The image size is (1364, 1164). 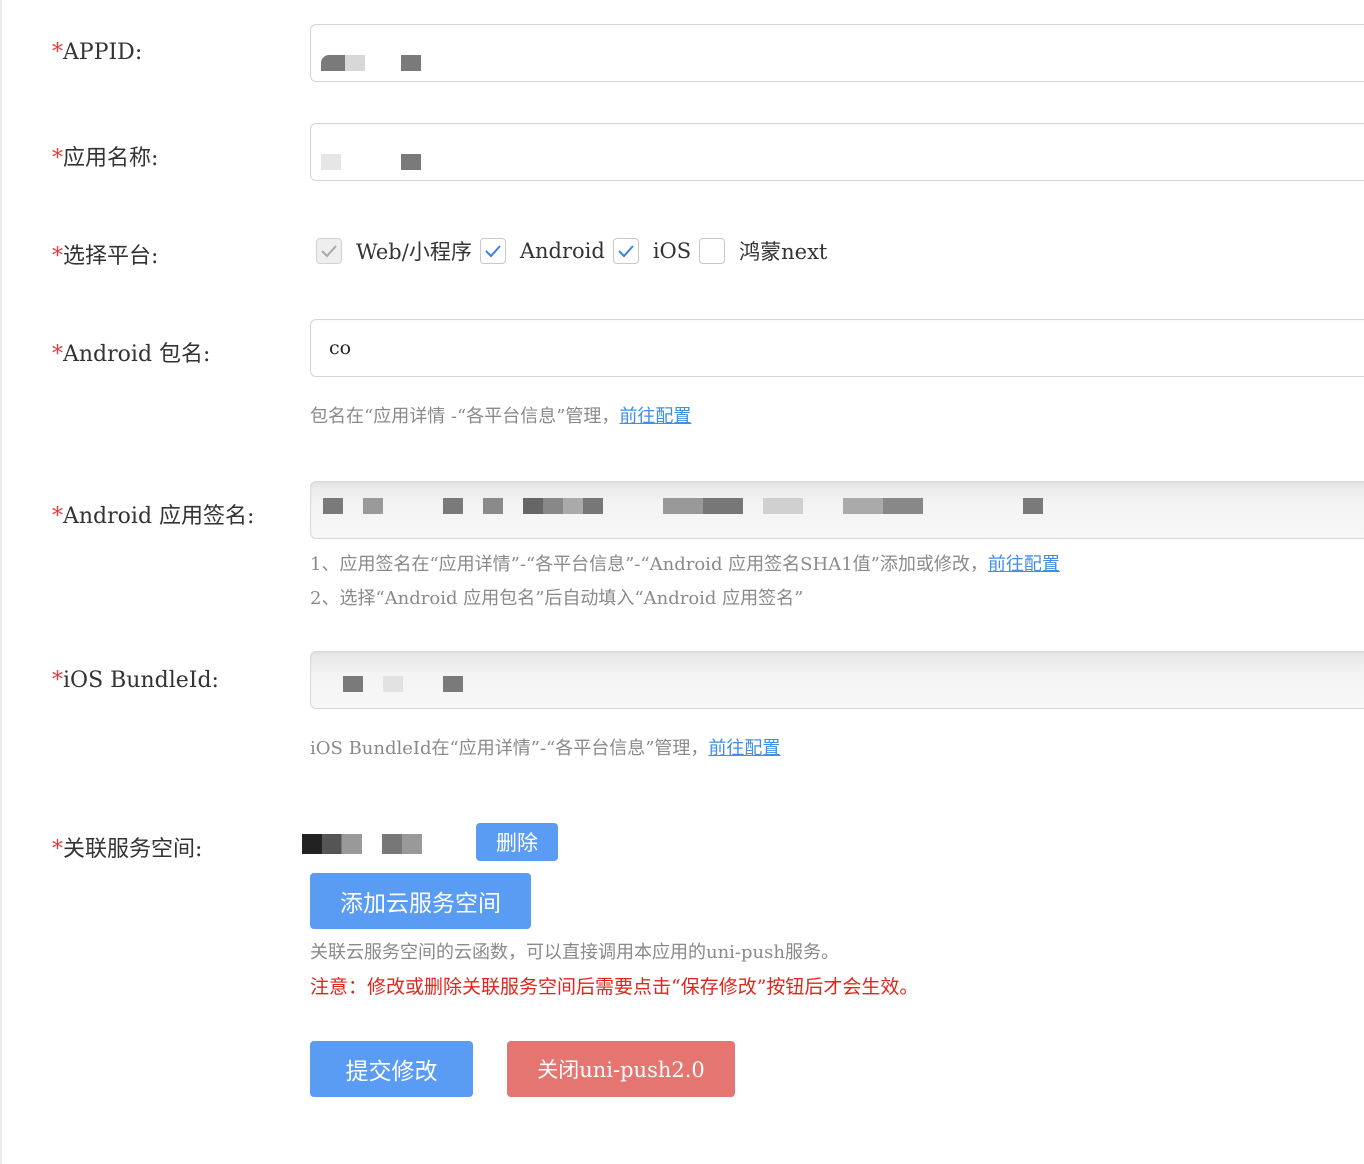 What do you see at coordinates (105, 158) in the screenshot?
I see `app-name-label: *应用名称:` at bounding box center [105, 158].